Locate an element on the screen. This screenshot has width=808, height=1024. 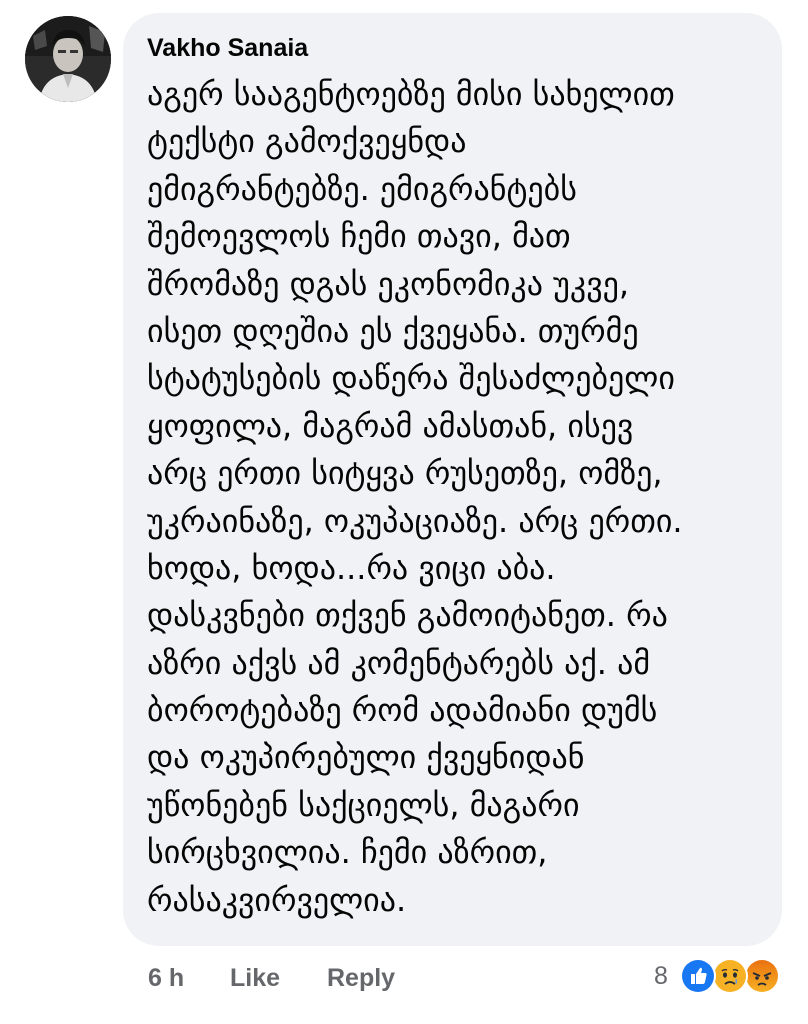
comment-text-line: არც ერთი სიტყვა რუსეთზე, ომზე, is located at coordinates (405, 473).